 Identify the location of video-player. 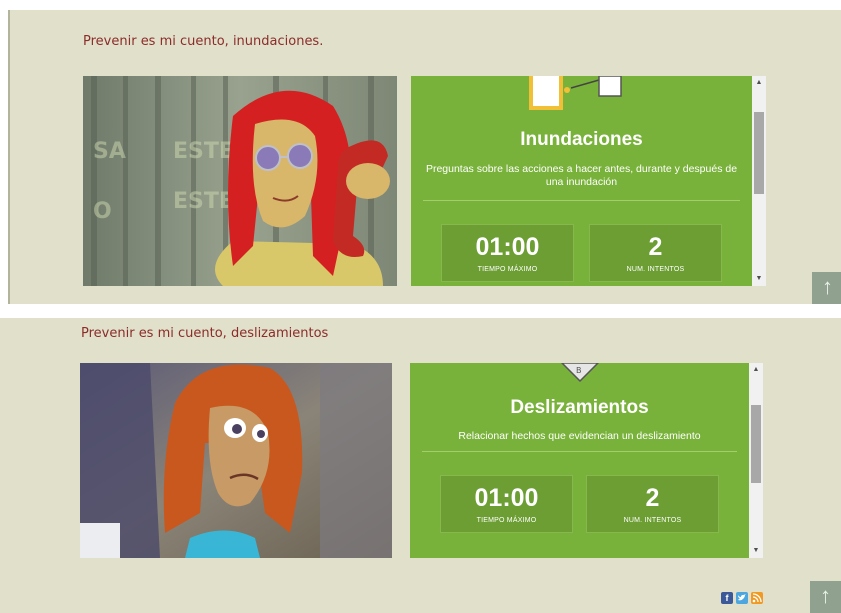
(236, 460).